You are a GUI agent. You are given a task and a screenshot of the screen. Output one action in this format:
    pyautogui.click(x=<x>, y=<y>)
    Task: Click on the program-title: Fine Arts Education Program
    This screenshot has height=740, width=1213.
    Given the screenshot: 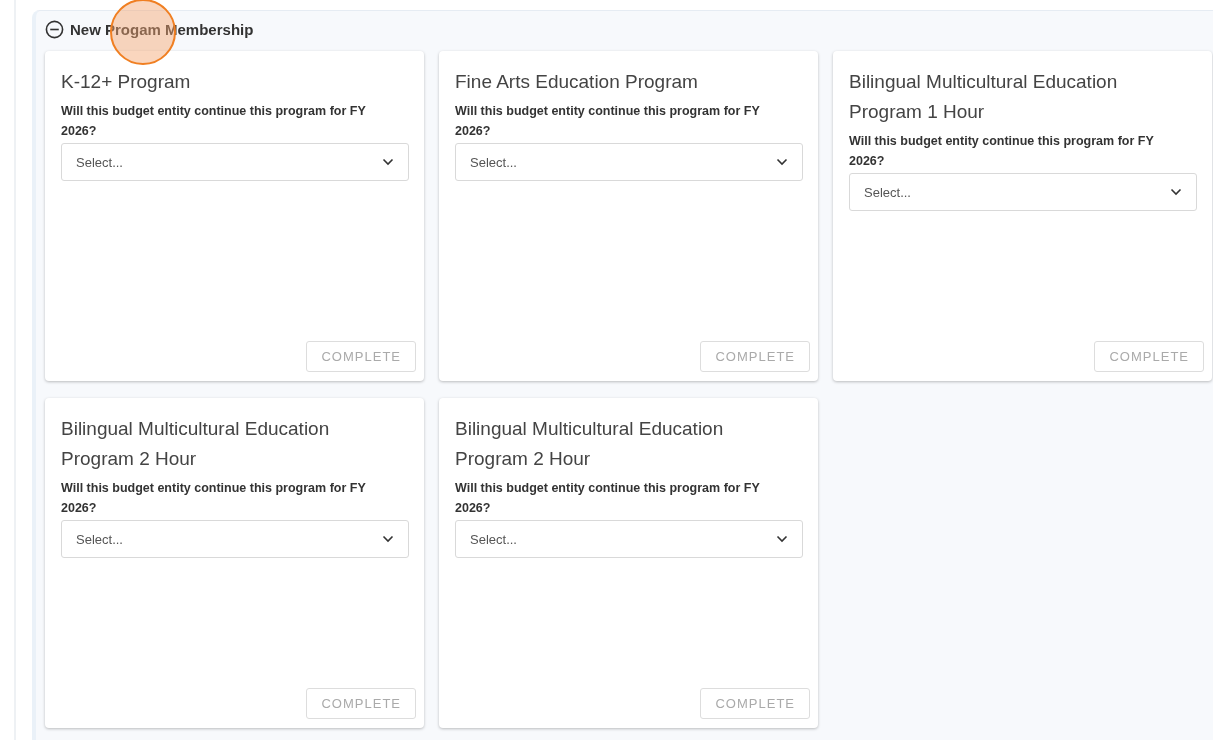 What is the action you would take?
    pyautogui.click(x=577, y=82)
    